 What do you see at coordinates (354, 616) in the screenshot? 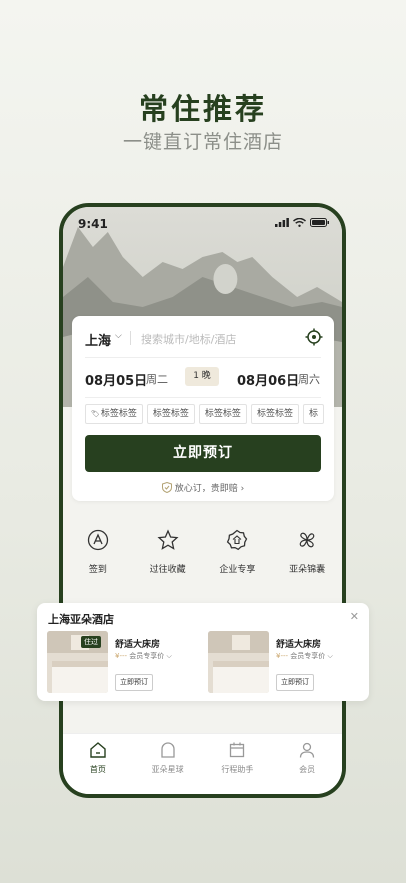
I see `close-icon: ✕` at bounding box center [354, 616].